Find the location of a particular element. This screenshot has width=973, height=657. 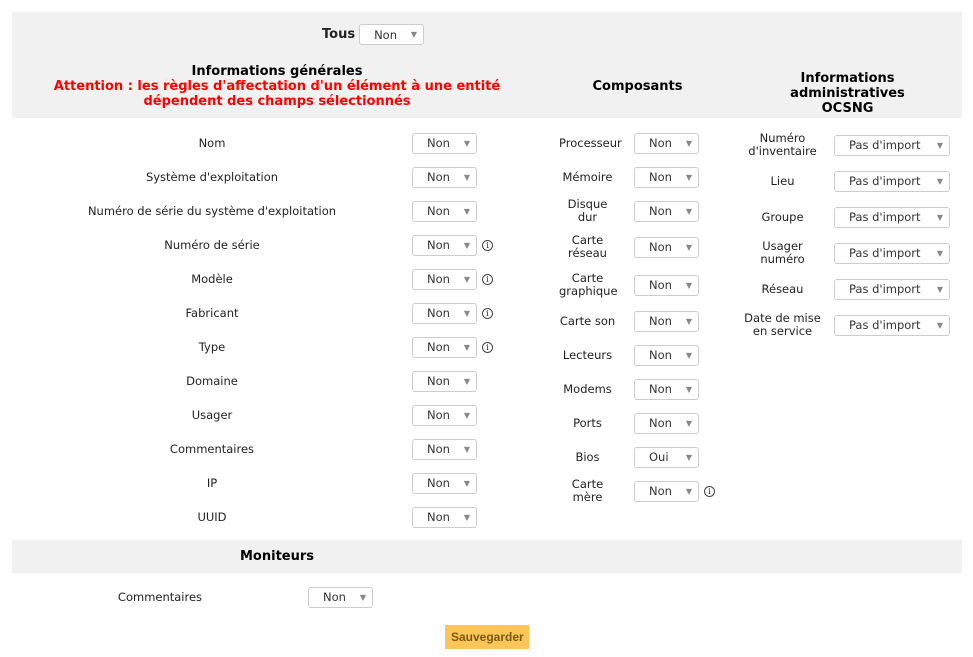

field-label: Carte réseau is located at coordinates (587, 246).